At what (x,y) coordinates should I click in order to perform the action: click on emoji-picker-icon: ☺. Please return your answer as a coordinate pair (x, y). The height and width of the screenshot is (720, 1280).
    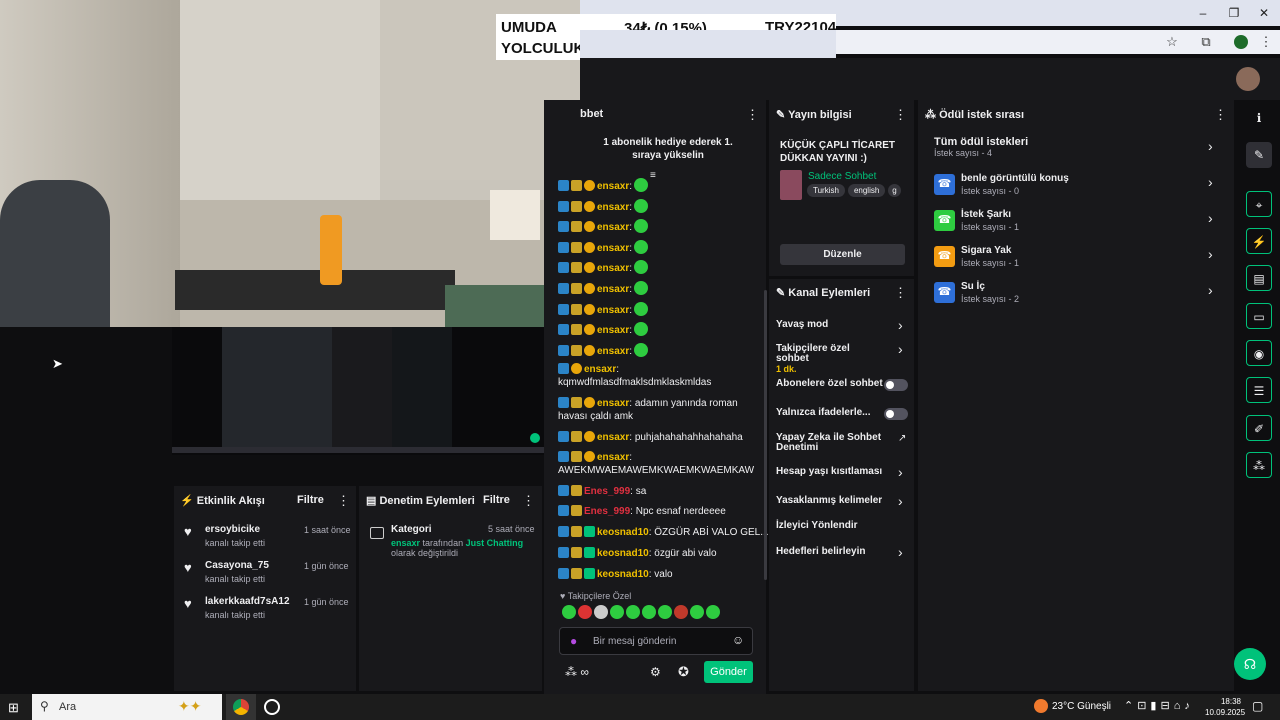
    Looking at the image, I should click on (738, 640).